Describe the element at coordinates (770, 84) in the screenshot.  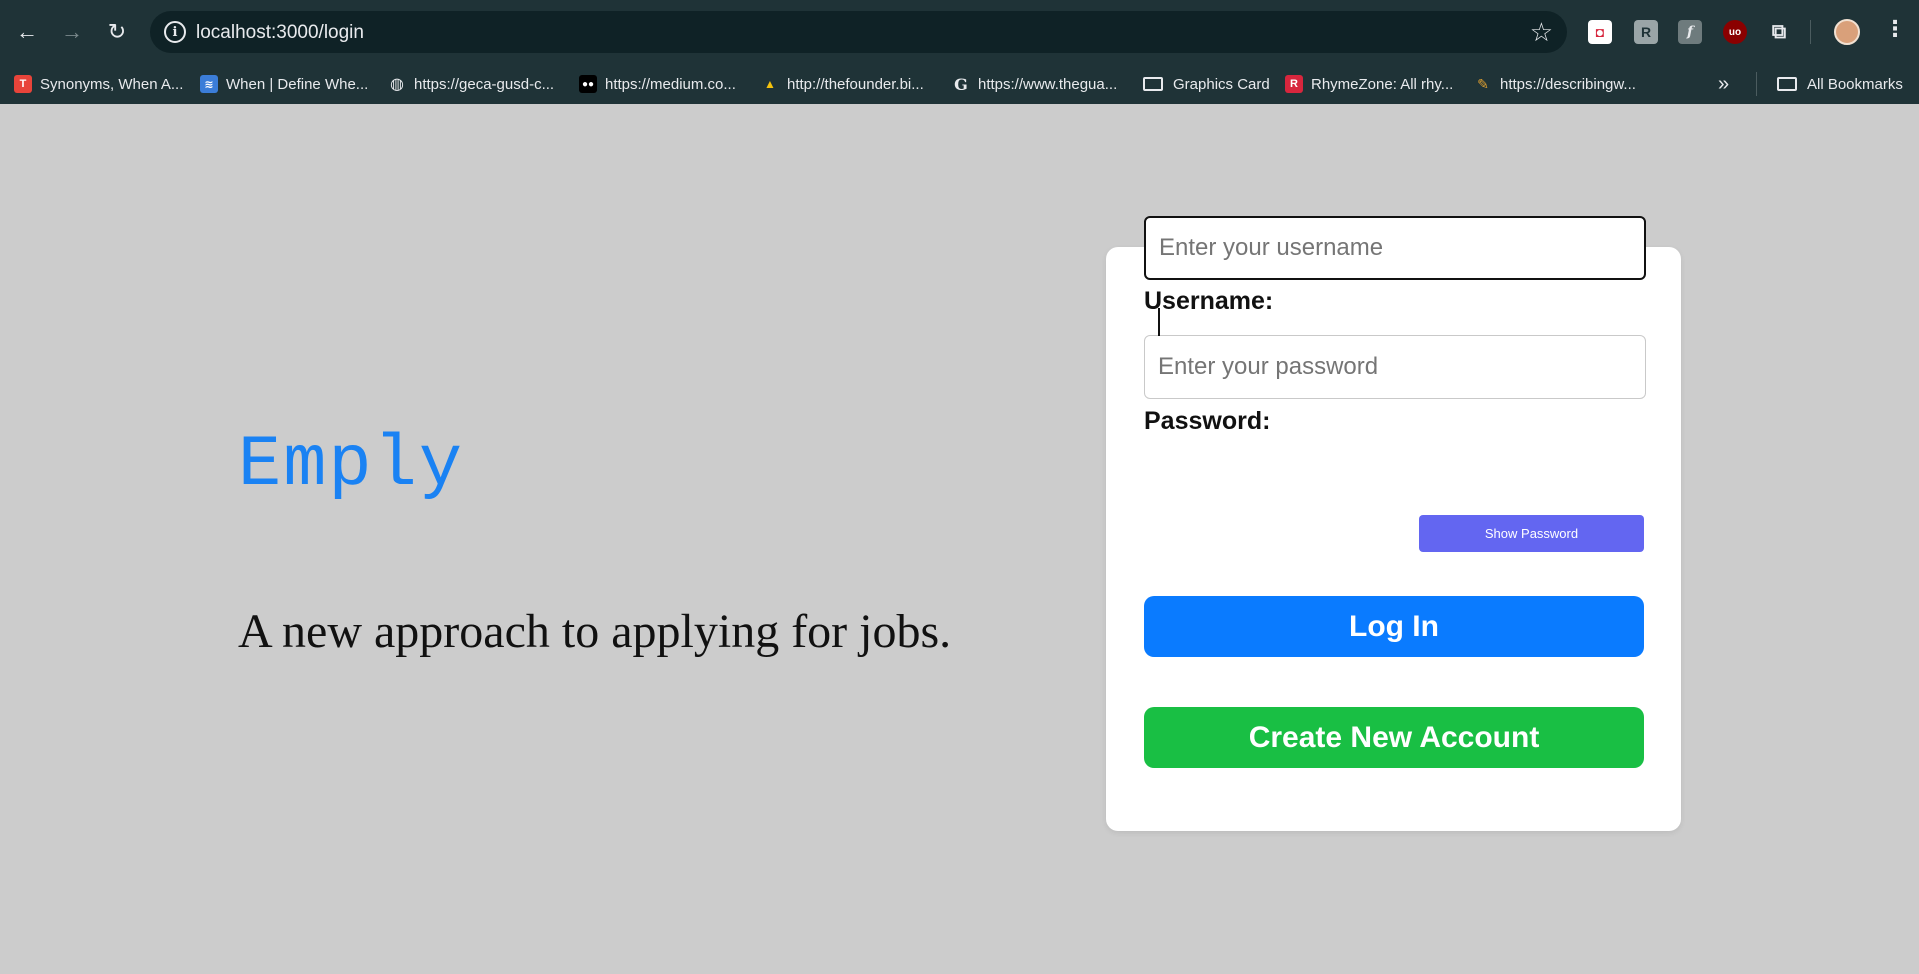
I see `founder-icon: ▲` at that location.